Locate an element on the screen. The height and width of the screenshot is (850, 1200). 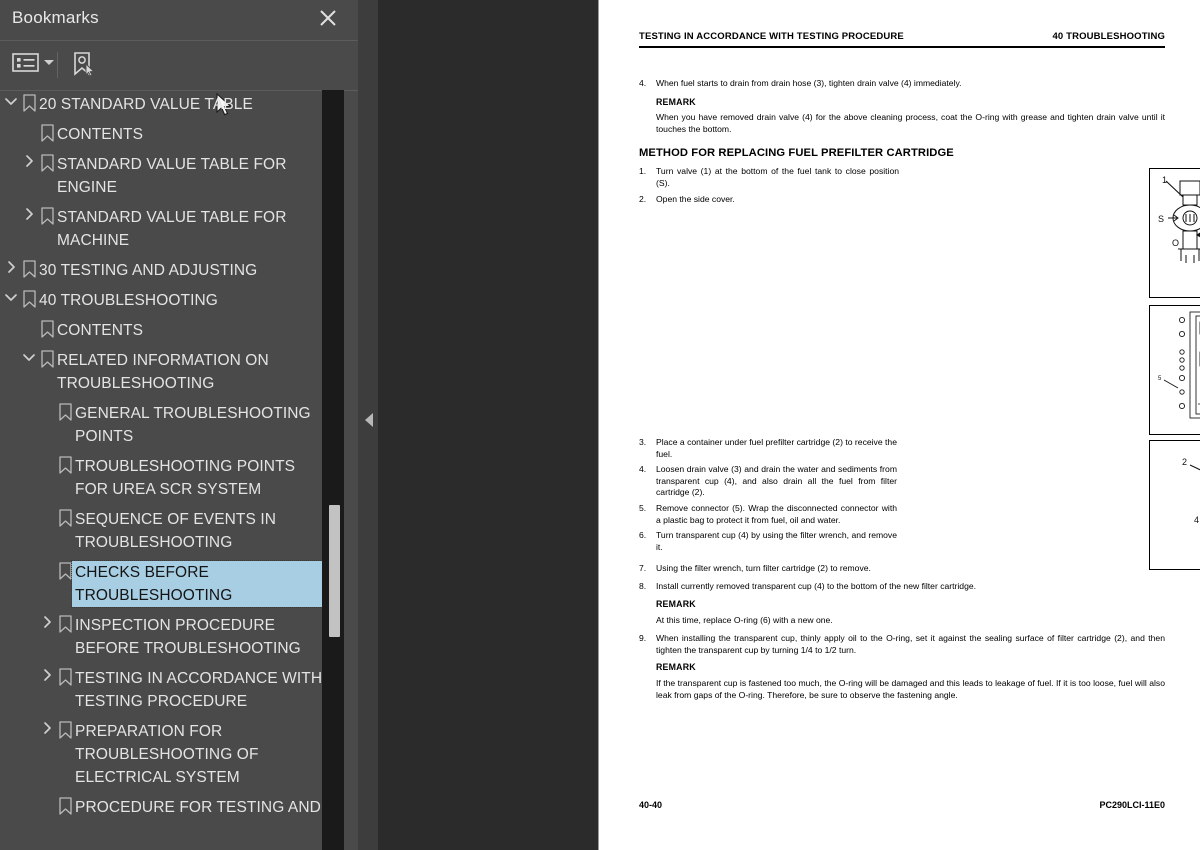
bookmark-item: STANDARD VALUE TABLE FOR MACHINE is located at coordinates (179, 229).